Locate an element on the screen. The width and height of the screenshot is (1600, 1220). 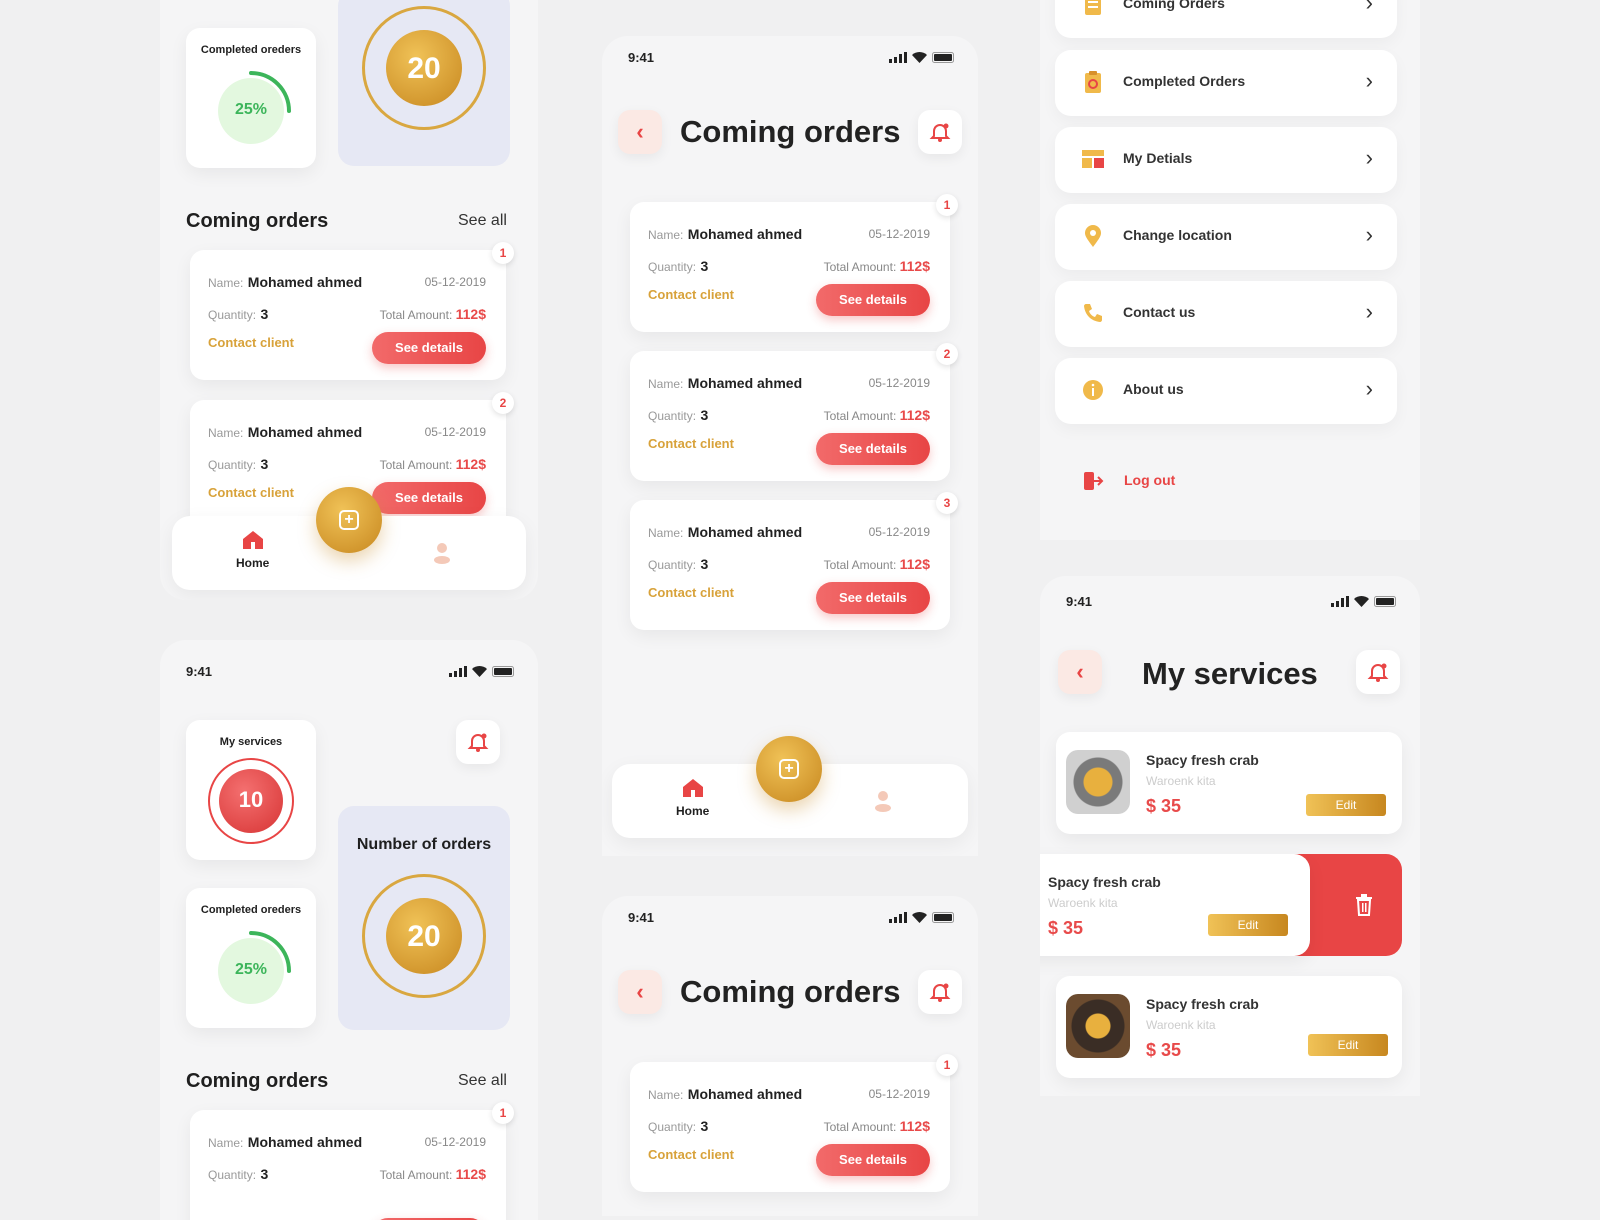
plus-icon: + is located at coordinates (349, 520).